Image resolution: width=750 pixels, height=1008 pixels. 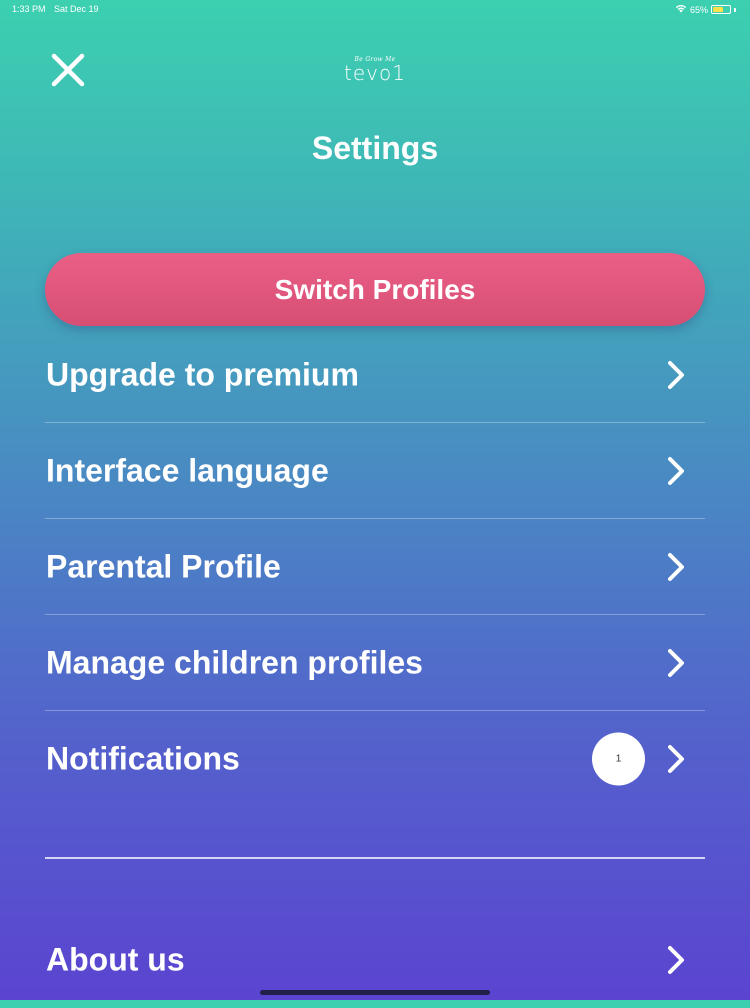 I want to click on status-right: 65%, so click(x=705, y=9).